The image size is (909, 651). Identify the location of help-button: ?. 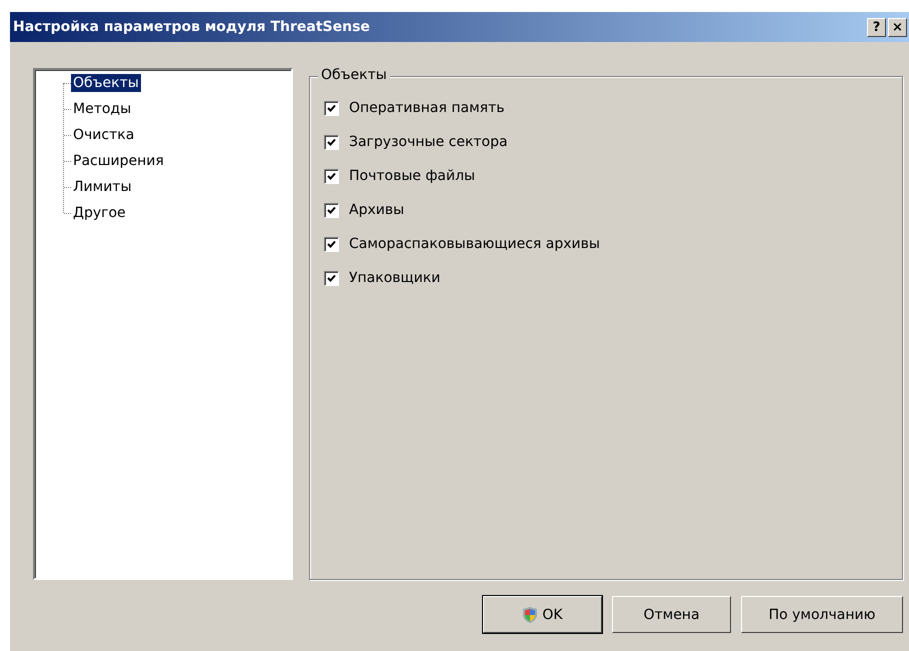
(876, 27).